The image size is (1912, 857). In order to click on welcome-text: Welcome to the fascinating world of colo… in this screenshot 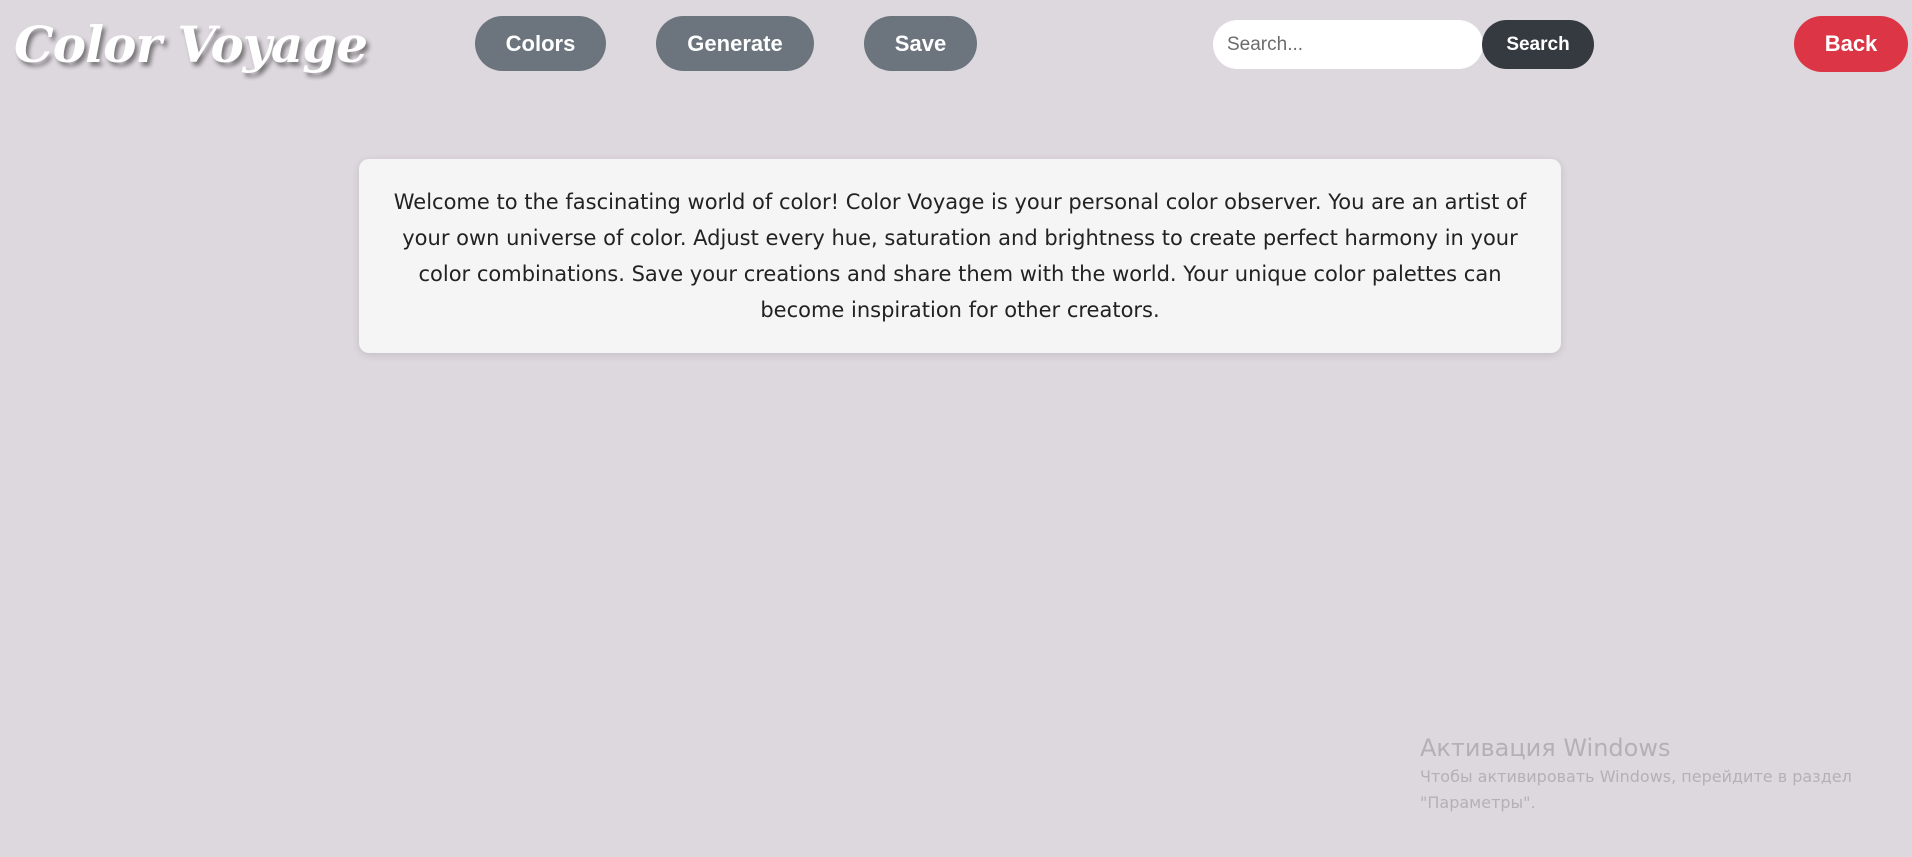, I will do `click(960, 256)`.